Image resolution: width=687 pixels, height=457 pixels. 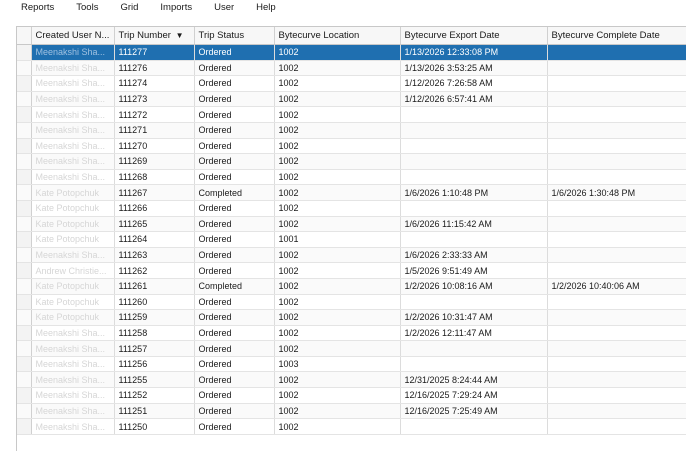 What do you see at coordinates (154, 286) in the screenshot?
I see `cell-trip-number: 111261` at bounding box center [154, 286].